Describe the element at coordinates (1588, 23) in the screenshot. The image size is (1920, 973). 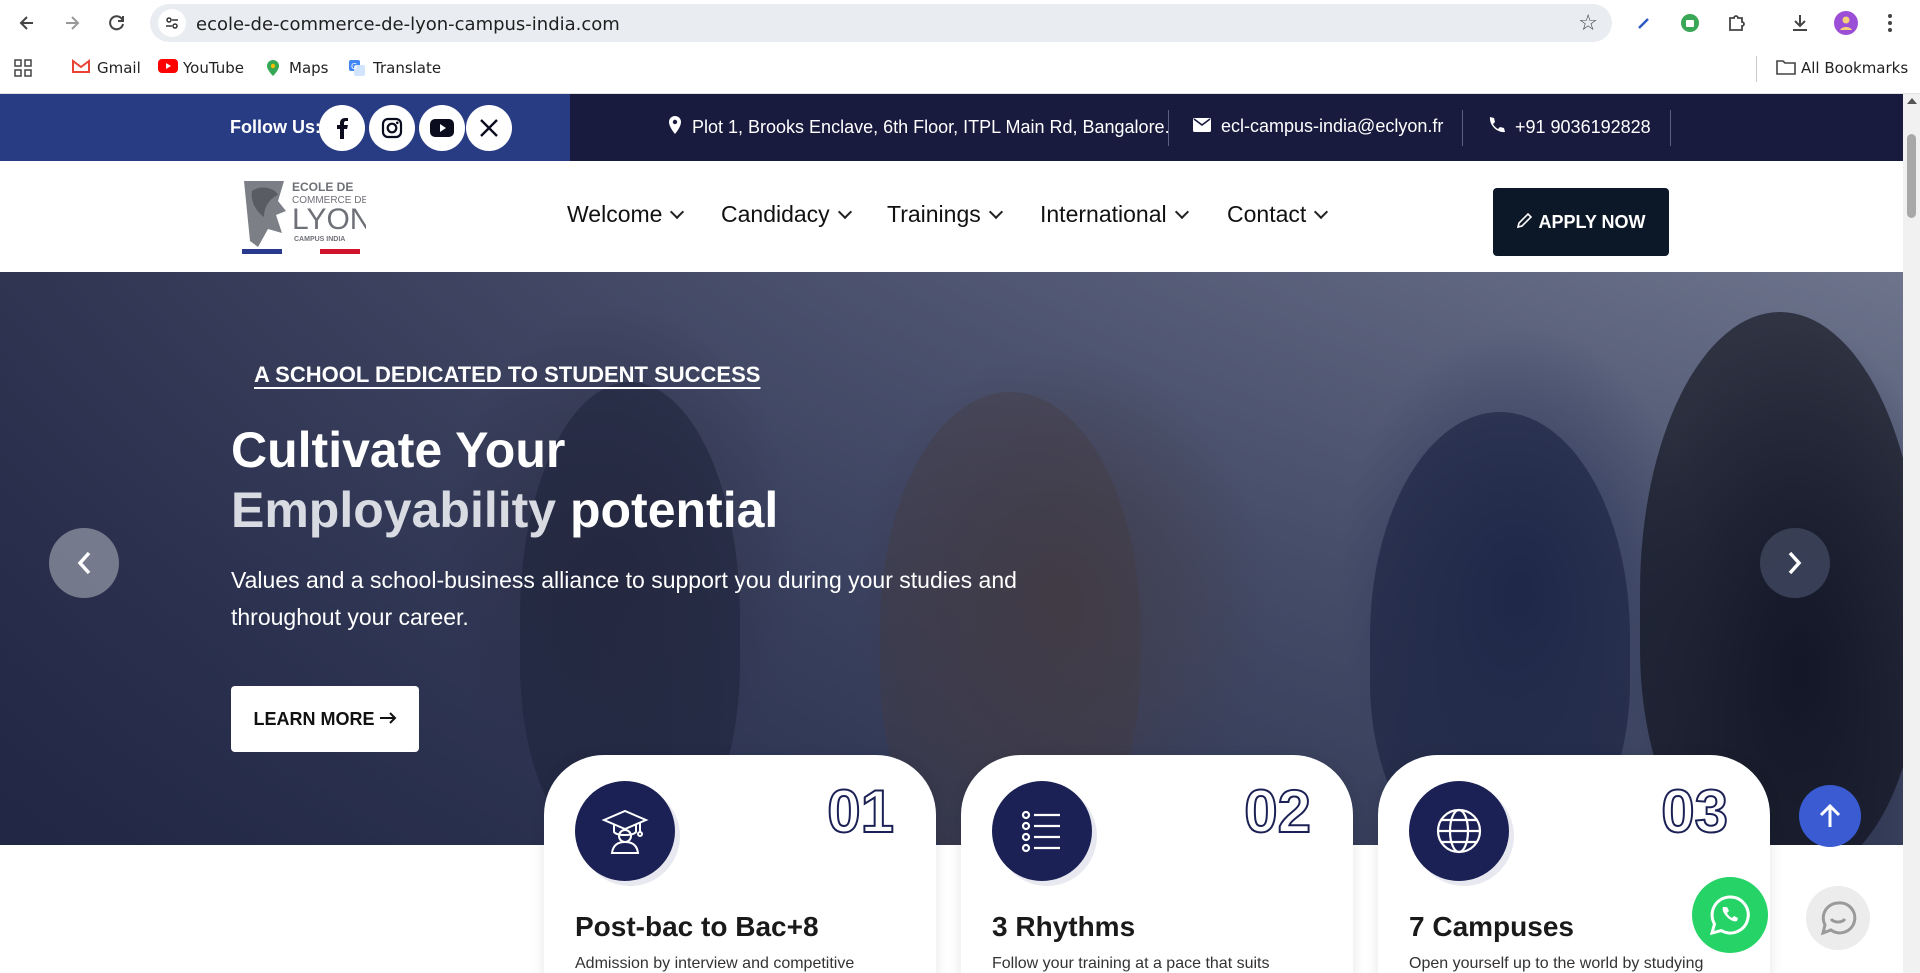
I see `bookmark-star-icon: ☆` at that location.